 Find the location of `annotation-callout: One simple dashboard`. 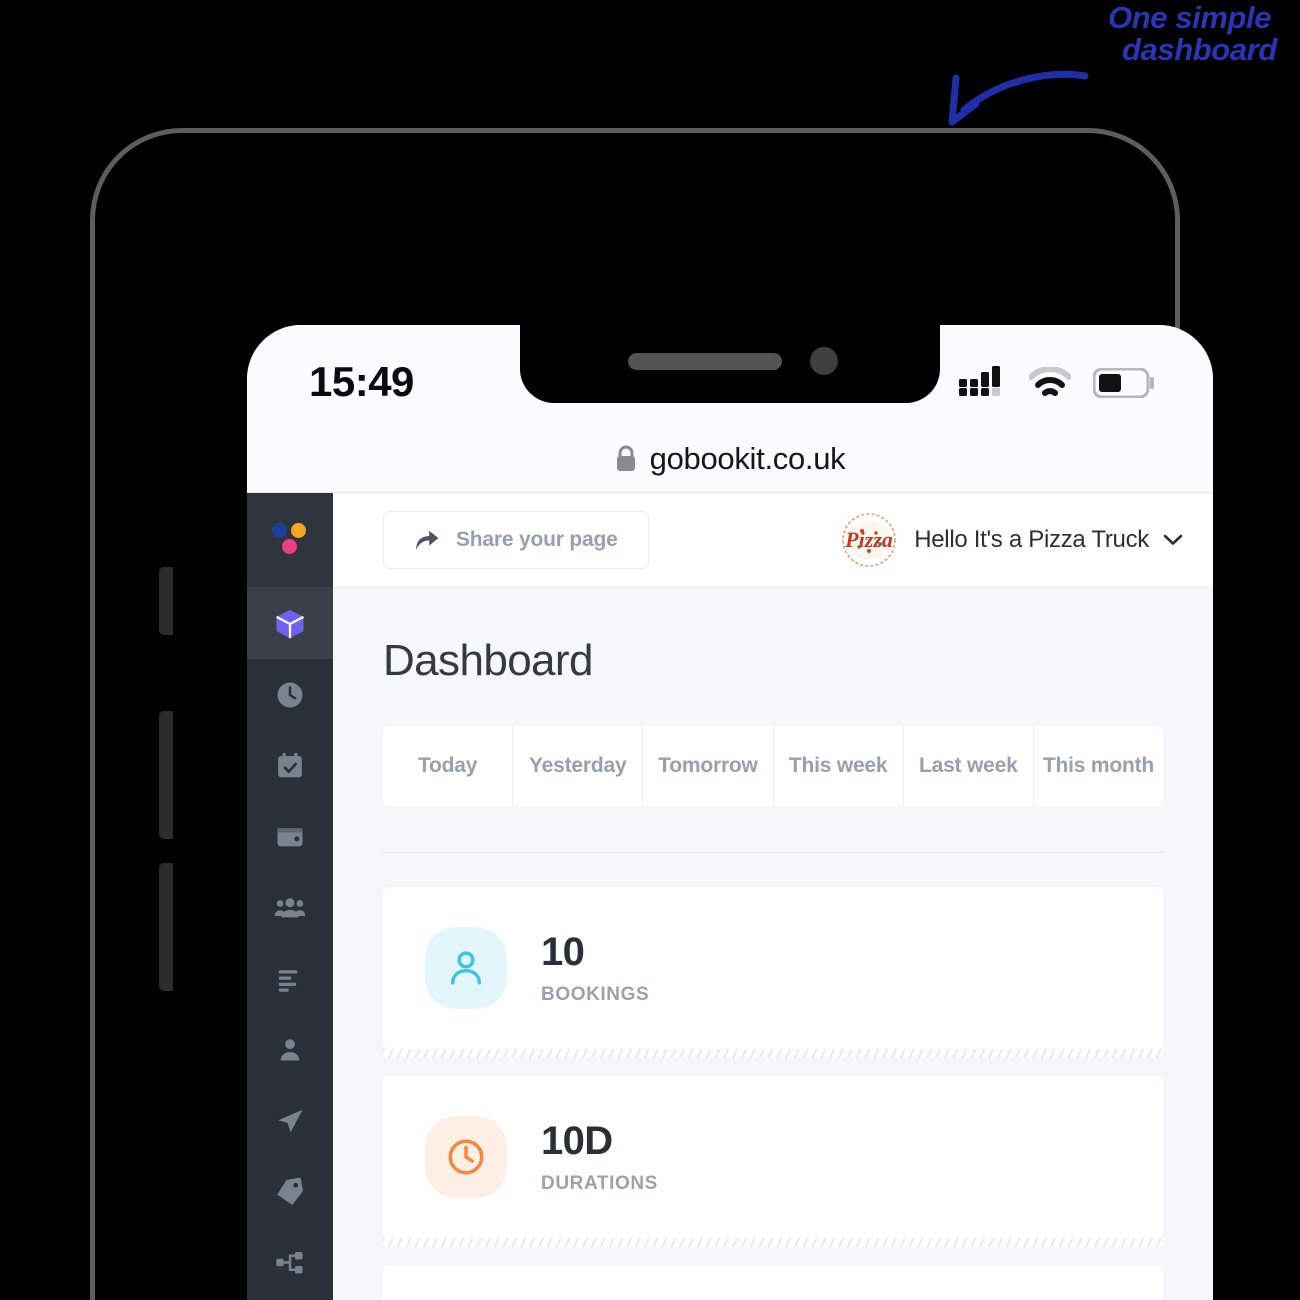

annotation-callout: One simple dashboard is located at coordinates (1192, 34).